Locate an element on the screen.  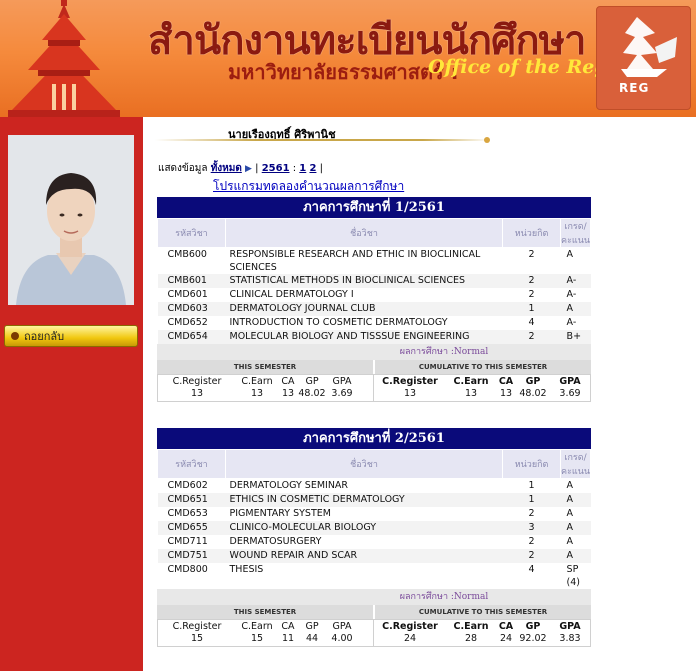
back-button-label: ถอยกลับ is located at coordinates (44, 336).